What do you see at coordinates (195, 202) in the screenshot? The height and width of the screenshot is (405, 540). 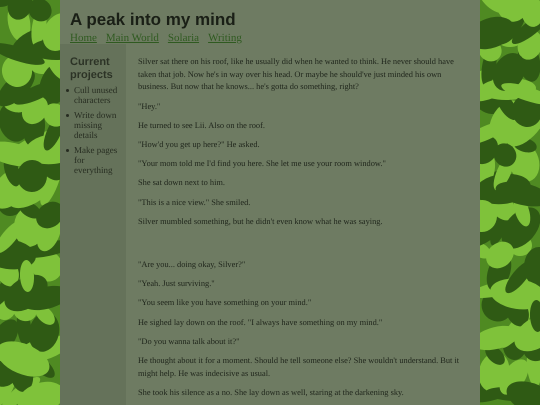 I see `story-paragraph: "This is a nice view." She smiled.` at bounding box center [195, 202].